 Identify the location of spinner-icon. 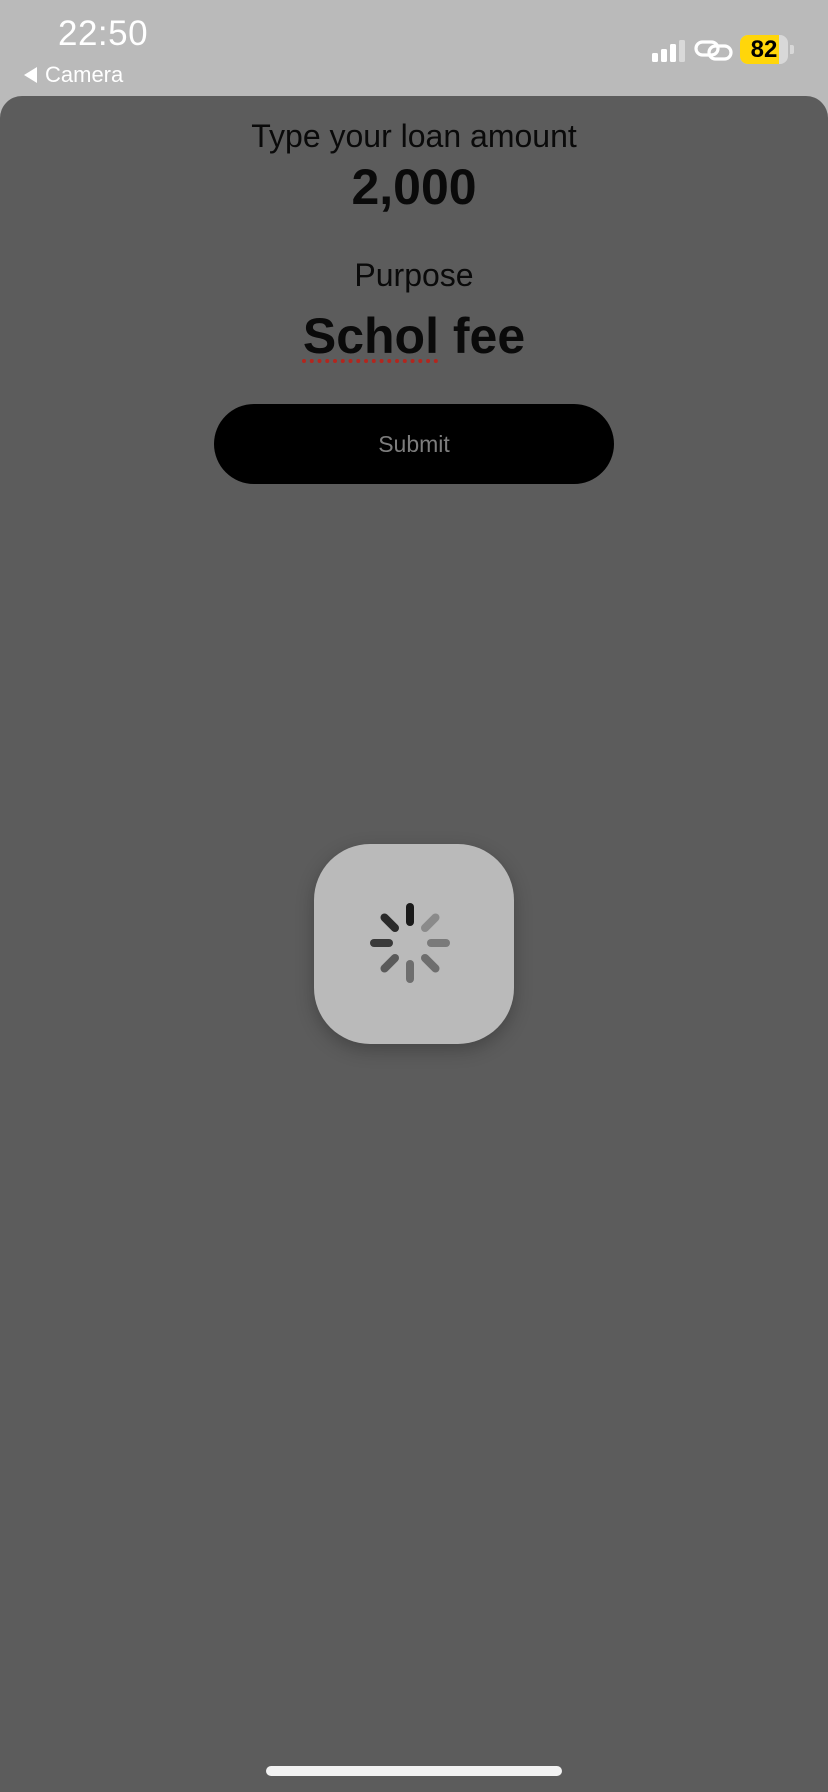
(410, 943).